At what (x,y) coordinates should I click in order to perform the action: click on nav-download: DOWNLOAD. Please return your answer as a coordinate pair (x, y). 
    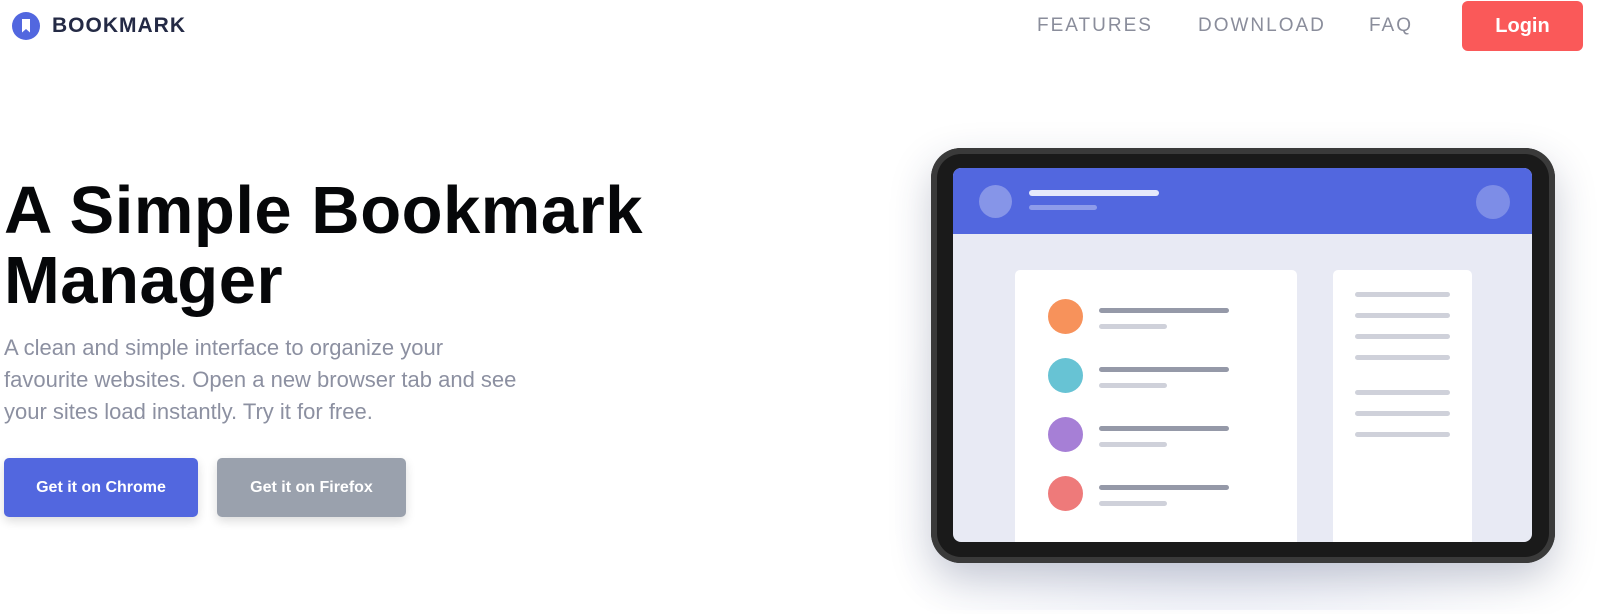
    Looking at the image, I should click on (1262, 26).